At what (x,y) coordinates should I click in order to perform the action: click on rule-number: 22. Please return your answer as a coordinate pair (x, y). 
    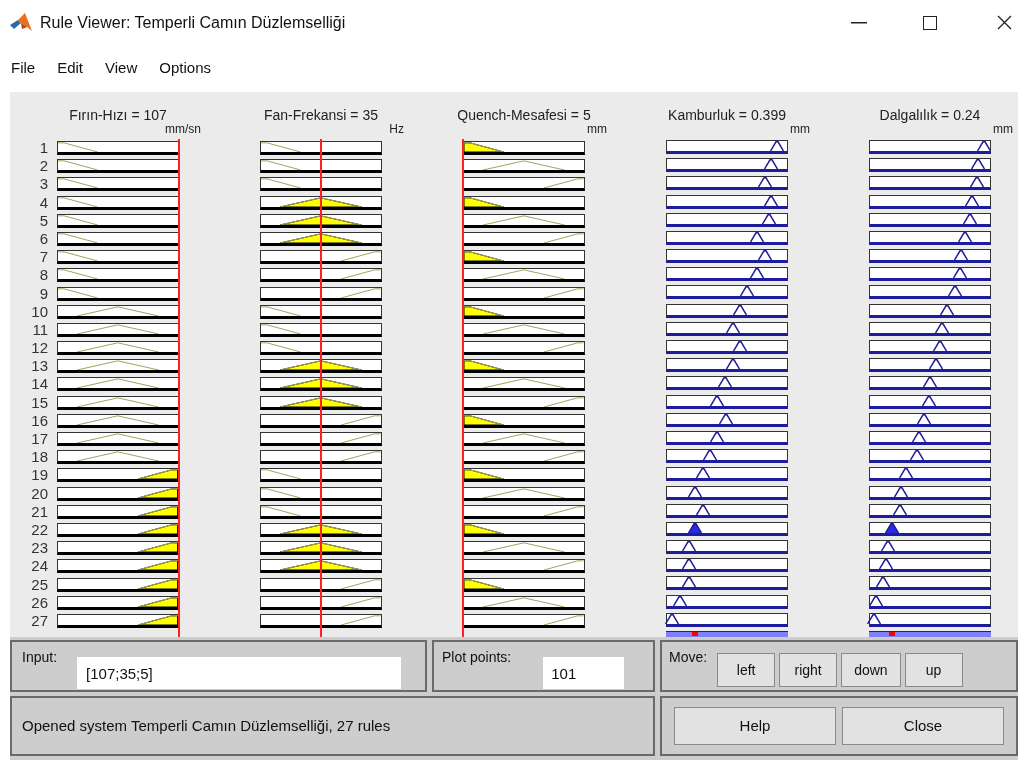
    Looking at the image, I should click on (40, 530).